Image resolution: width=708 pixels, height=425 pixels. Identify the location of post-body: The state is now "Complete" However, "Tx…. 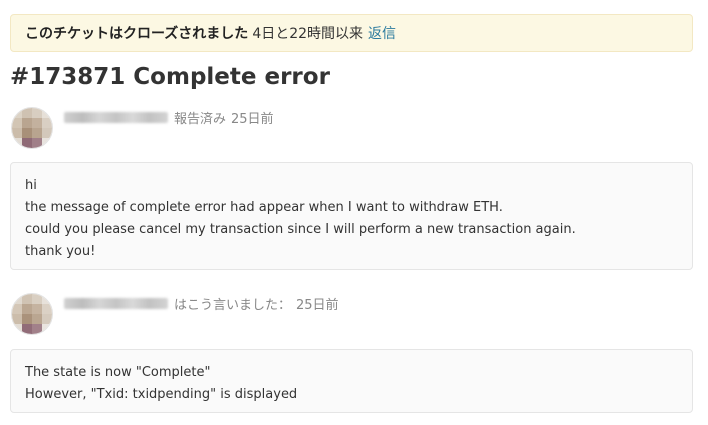
(351, 381).